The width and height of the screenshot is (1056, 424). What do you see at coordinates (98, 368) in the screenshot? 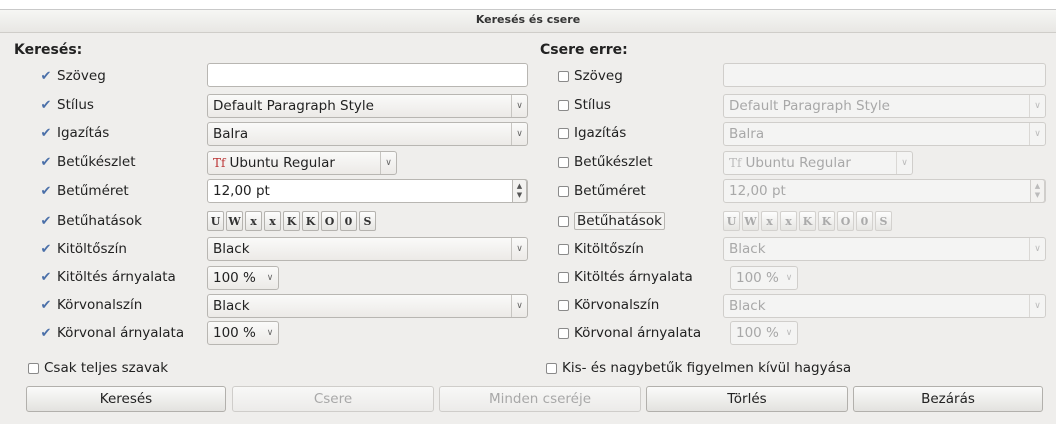
I see `whole-words-option: Csak teljes szavak` at bounding box center [98, 368].